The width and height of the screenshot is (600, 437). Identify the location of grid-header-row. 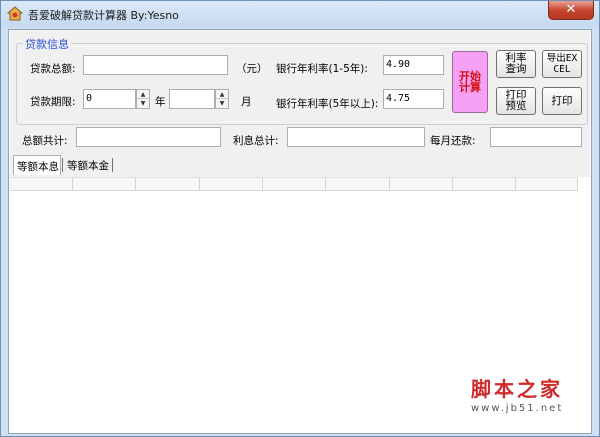
(294, 184).